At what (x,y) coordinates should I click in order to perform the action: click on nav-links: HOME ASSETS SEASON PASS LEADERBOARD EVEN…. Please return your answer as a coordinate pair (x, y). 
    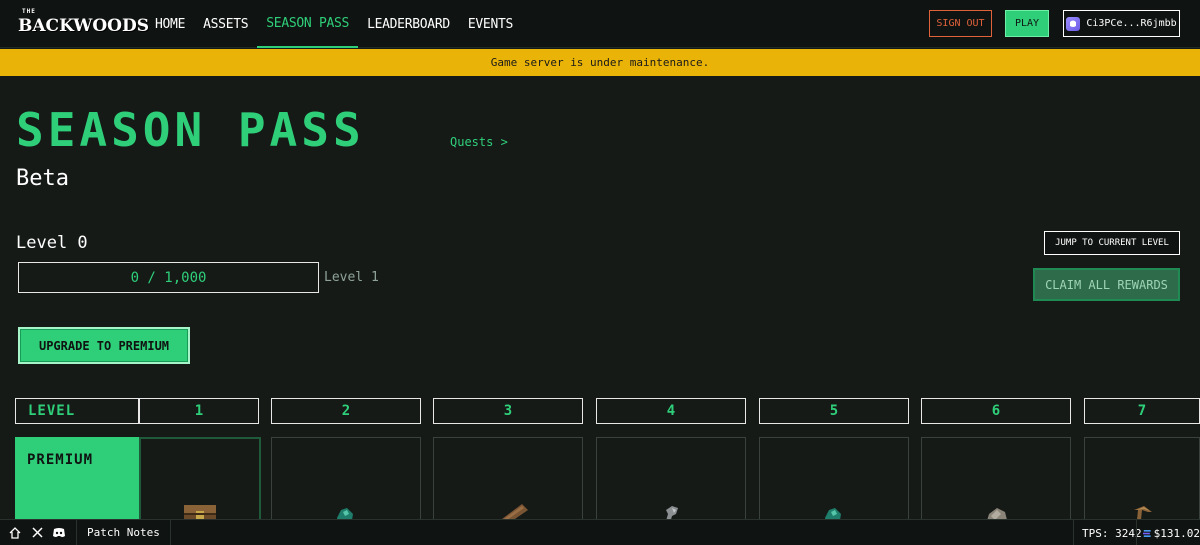
    Looking at the image, I should click on (338, 24).